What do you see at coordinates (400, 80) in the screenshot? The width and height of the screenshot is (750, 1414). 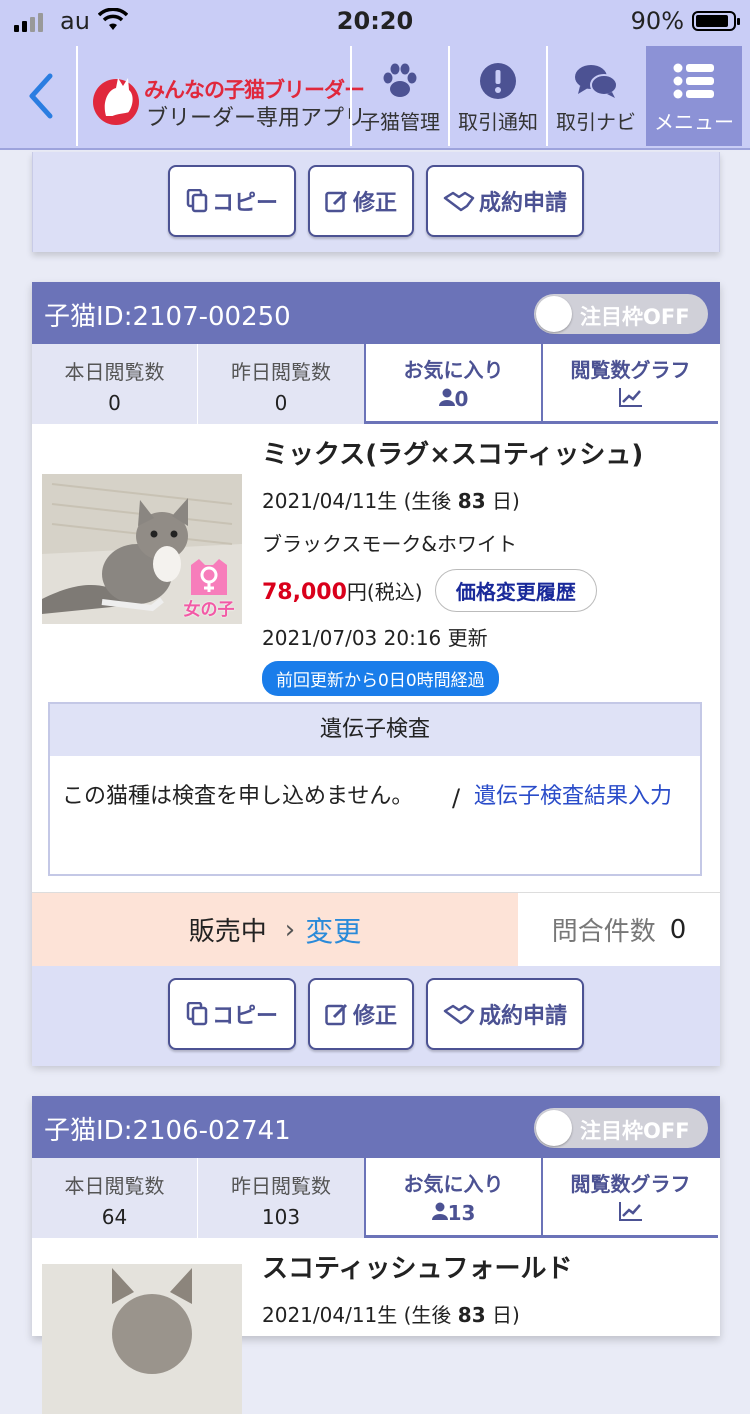 I see `paw-icon` at bounding box center [400, 80].